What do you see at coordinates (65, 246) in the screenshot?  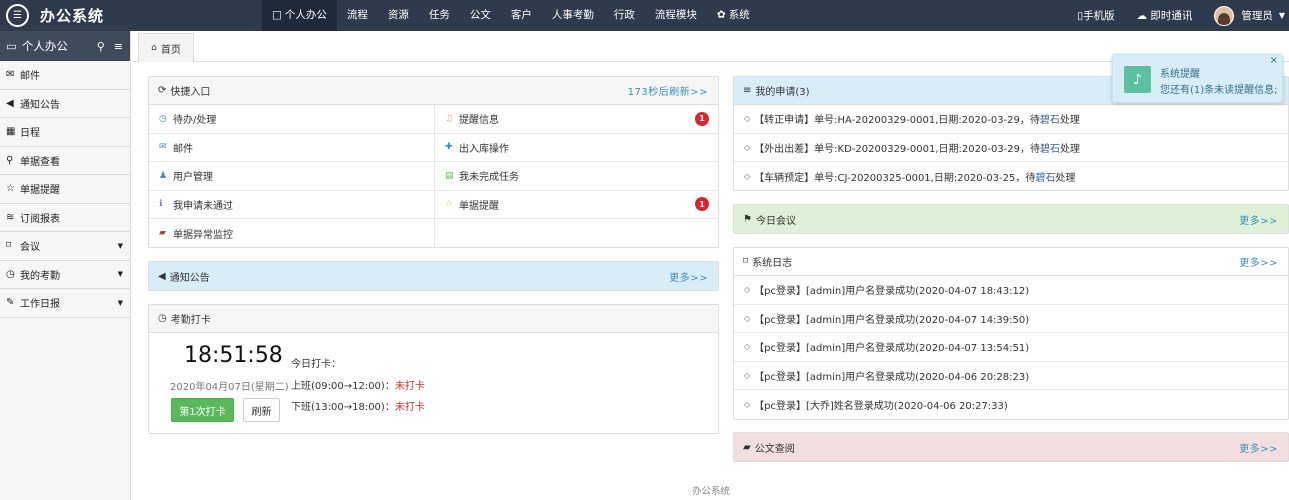 I see `sidebar-item-6: ⌑ 会议 ▼` at bounding box center [65, 246].